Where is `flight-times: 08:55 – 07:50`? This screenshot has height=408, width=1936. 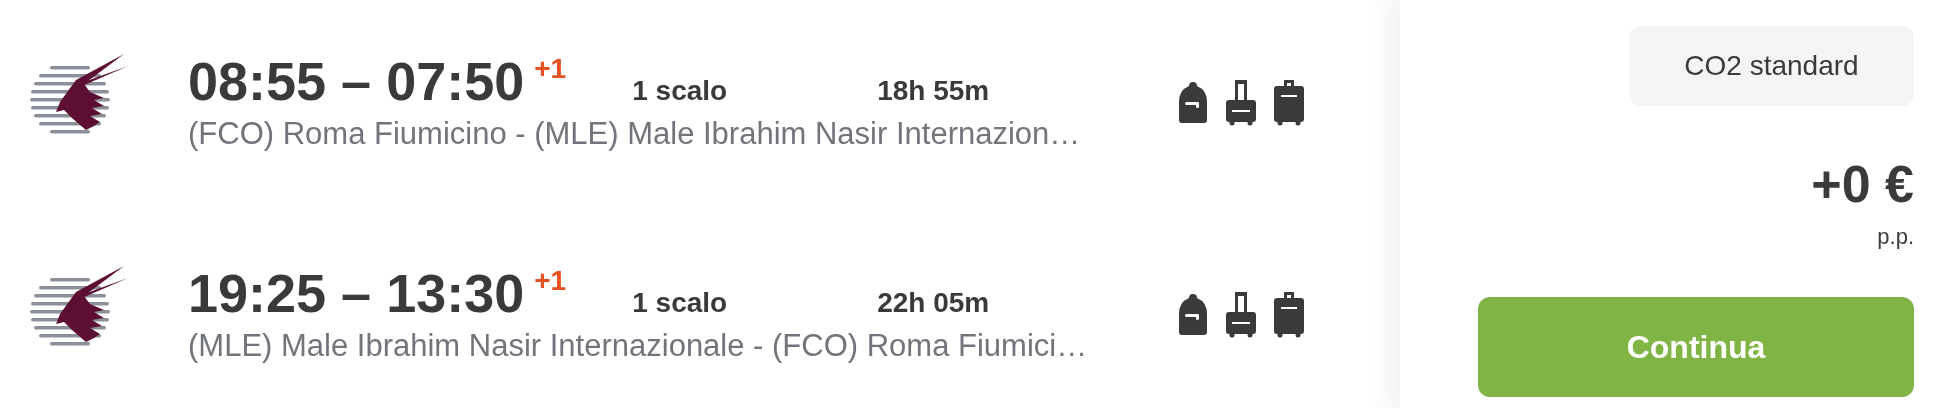
flight-times: 08:55 – 07:50 is located at coordinates (356, 81).